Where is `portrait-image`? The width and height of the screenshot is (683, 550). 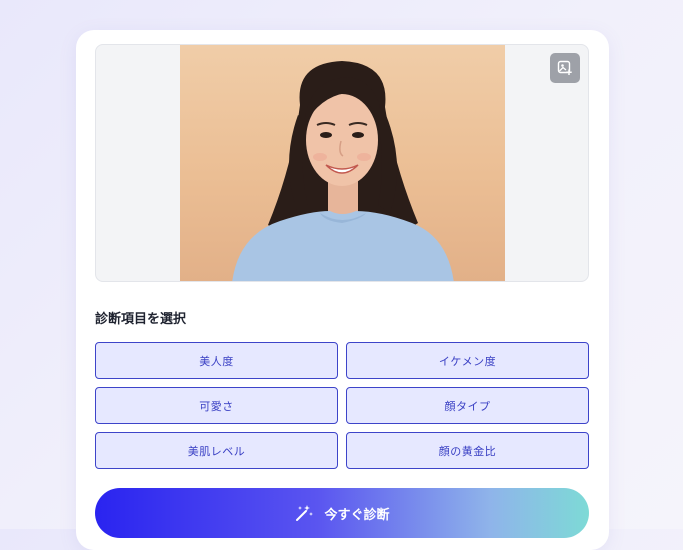 portrait-image is located at coordinates (343, 171).